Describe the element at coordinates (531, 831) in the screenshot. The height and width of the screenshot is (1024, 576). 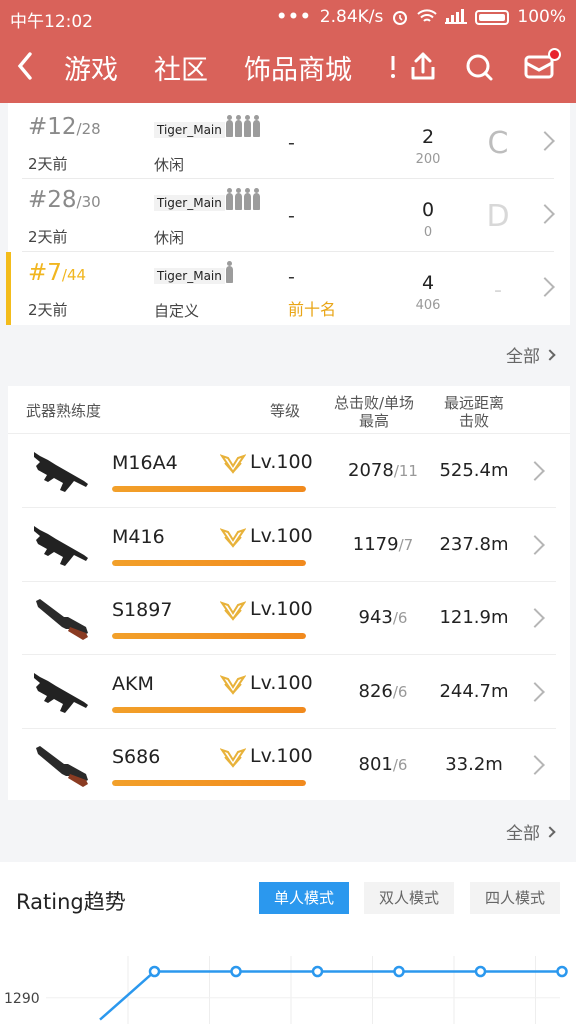
I see `view-all-weapons: 全部` at that location.